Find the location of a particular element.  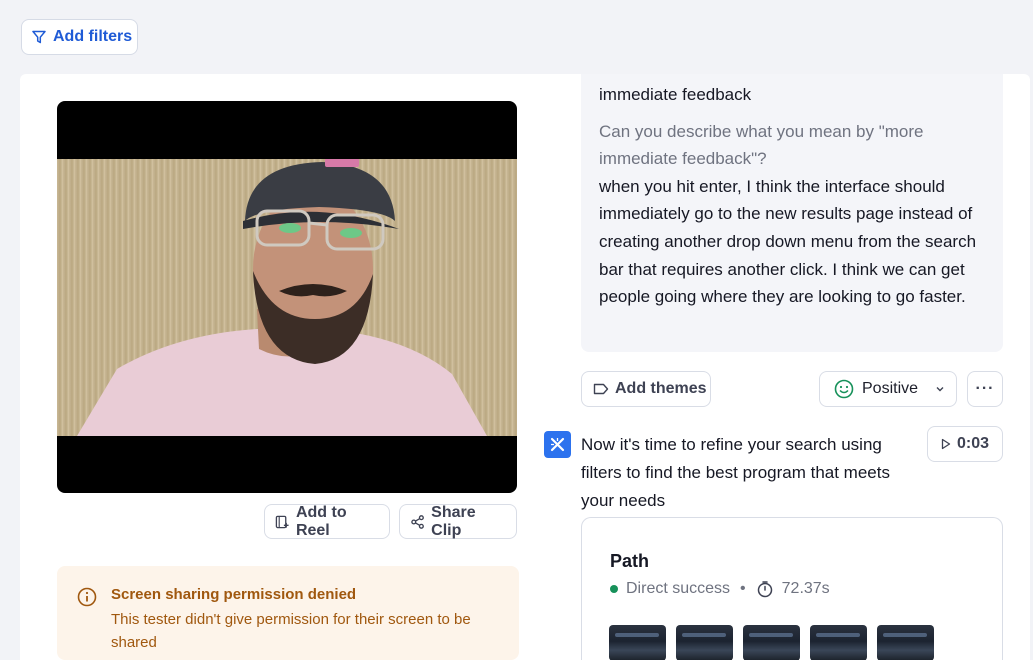

add-themes-button: Add themes is located at coordinates (646, 389).